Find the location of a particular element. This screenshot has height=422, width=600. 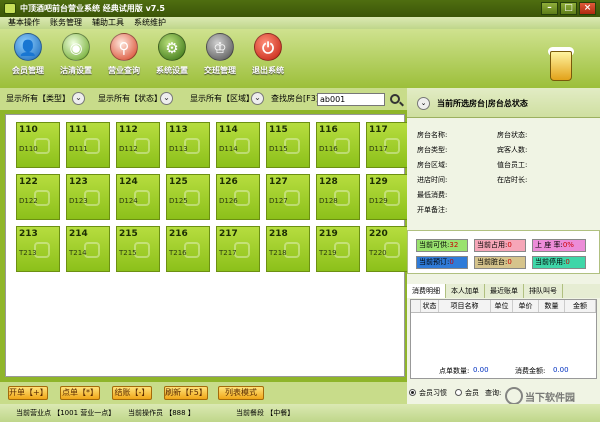

room-tile: 122 D122 is located at coordinates (38, 197).